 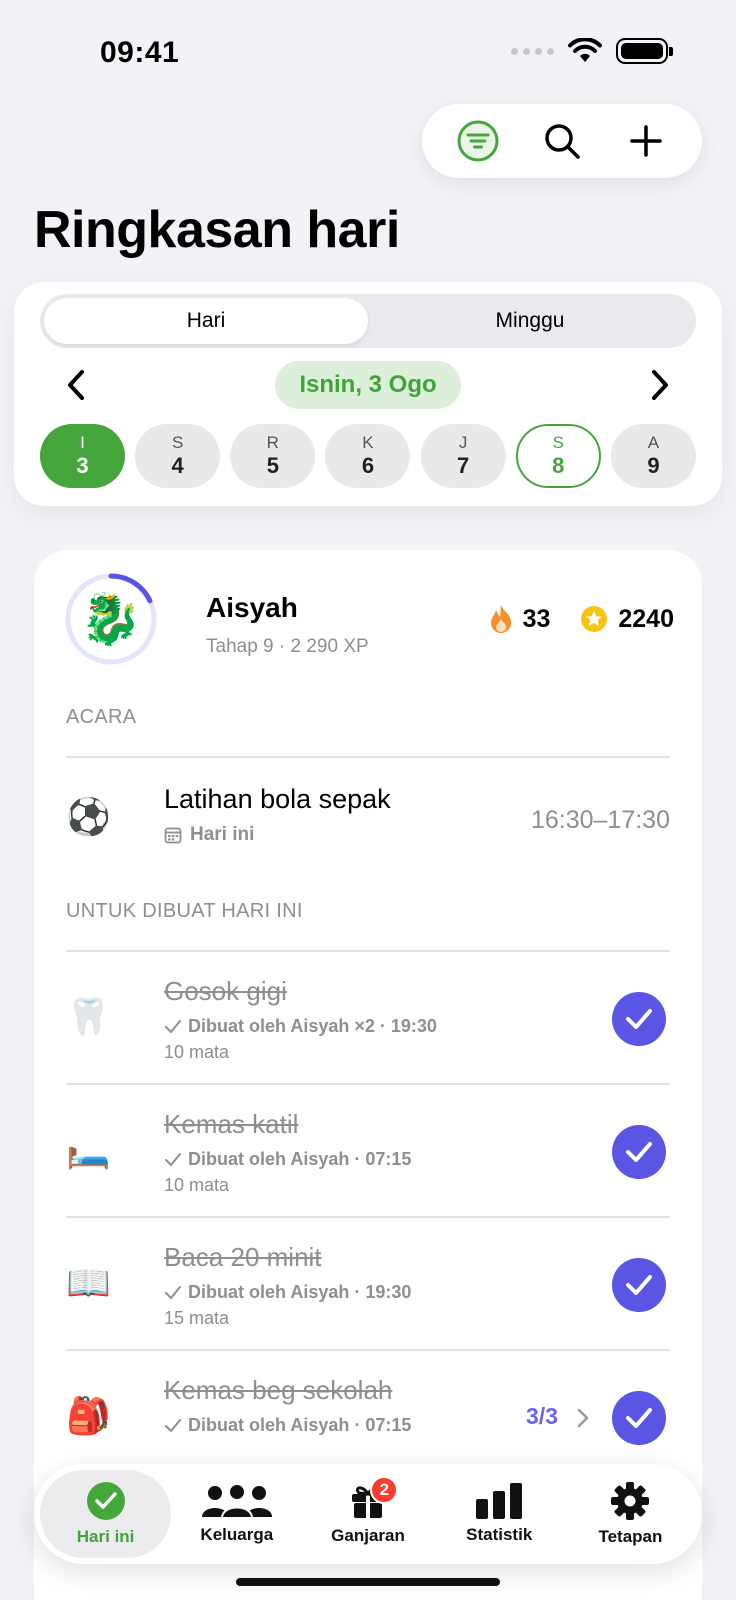 What do you see at coordinates (111, 619) in the screenshot?
I see `avatar: 🐉` at bounding box center [111, 619].